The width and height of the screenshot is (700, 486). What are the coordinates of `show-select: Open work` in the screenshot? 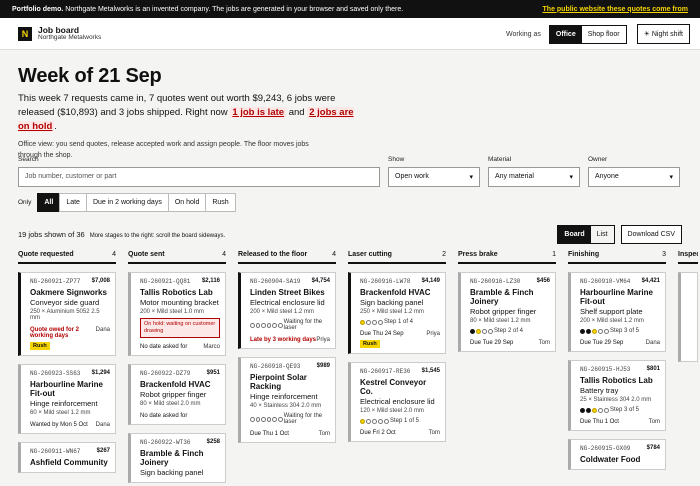 It's located at (434, 177).